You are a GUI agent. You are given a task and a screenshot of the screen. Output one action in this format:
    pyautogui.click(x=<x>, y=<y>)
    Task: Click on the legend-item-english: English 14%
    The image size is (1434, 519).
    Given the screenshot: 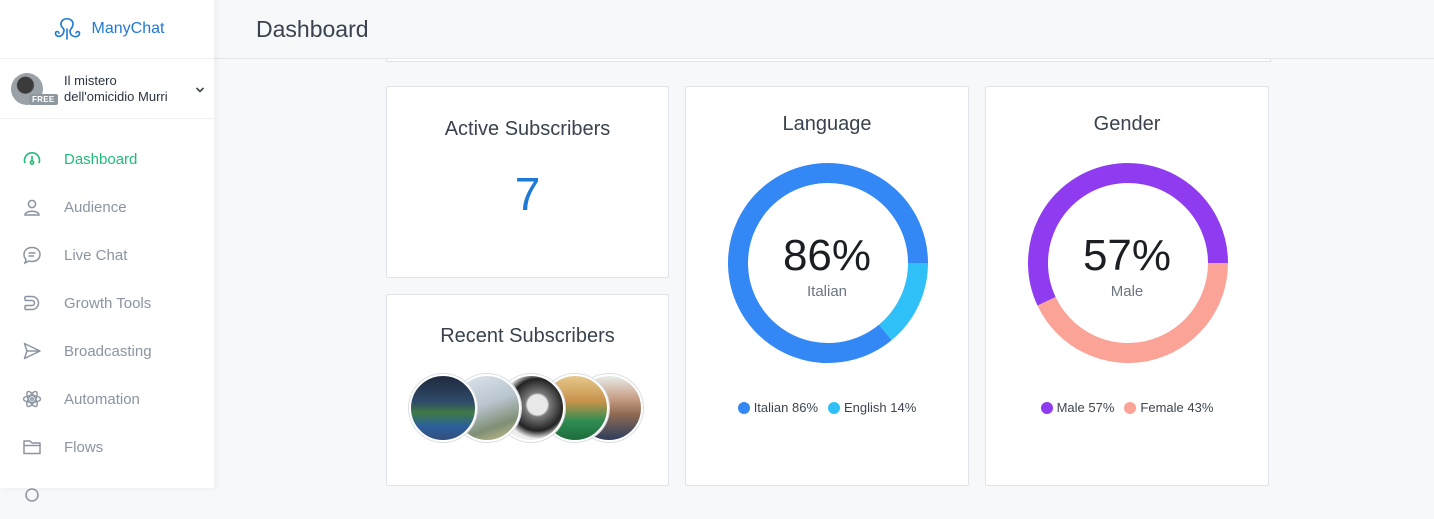 What is the action you would take?
    pyautogui.click(x=872, y=407)
    